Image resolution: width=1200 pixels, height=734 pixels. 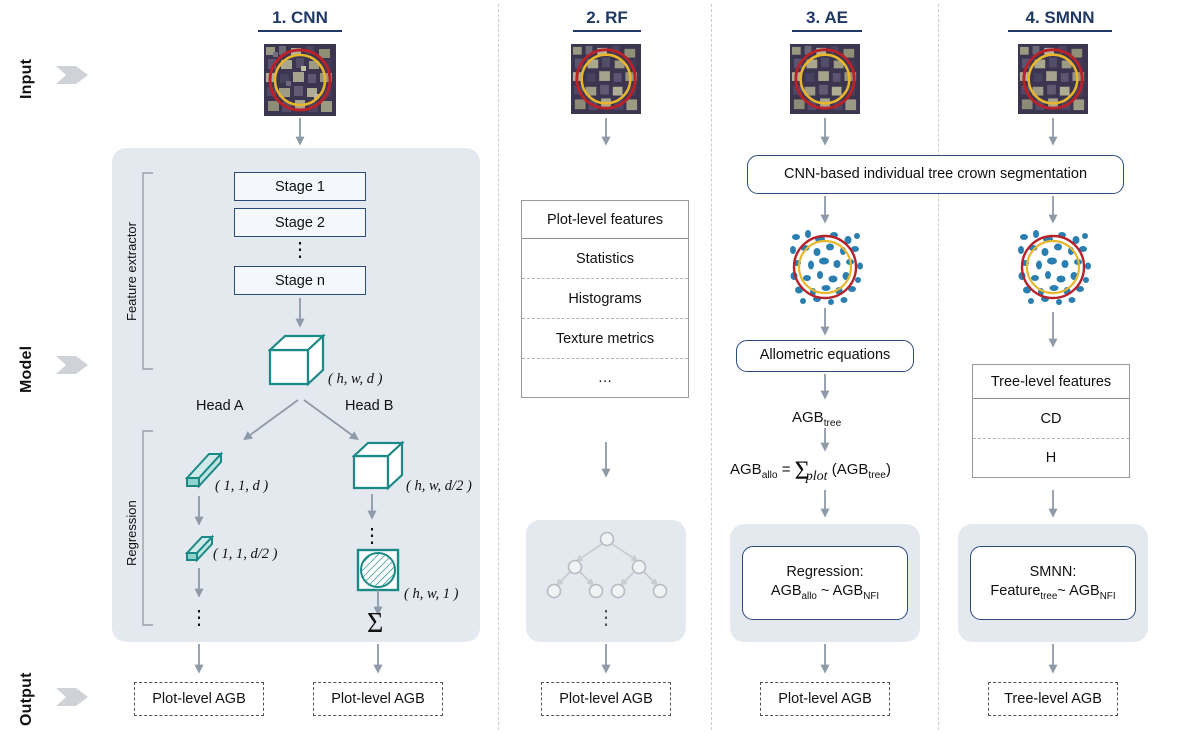 I want to click on vector-shape-a2: ( 1, 1, d/2 ), so click(x=245, y=554).